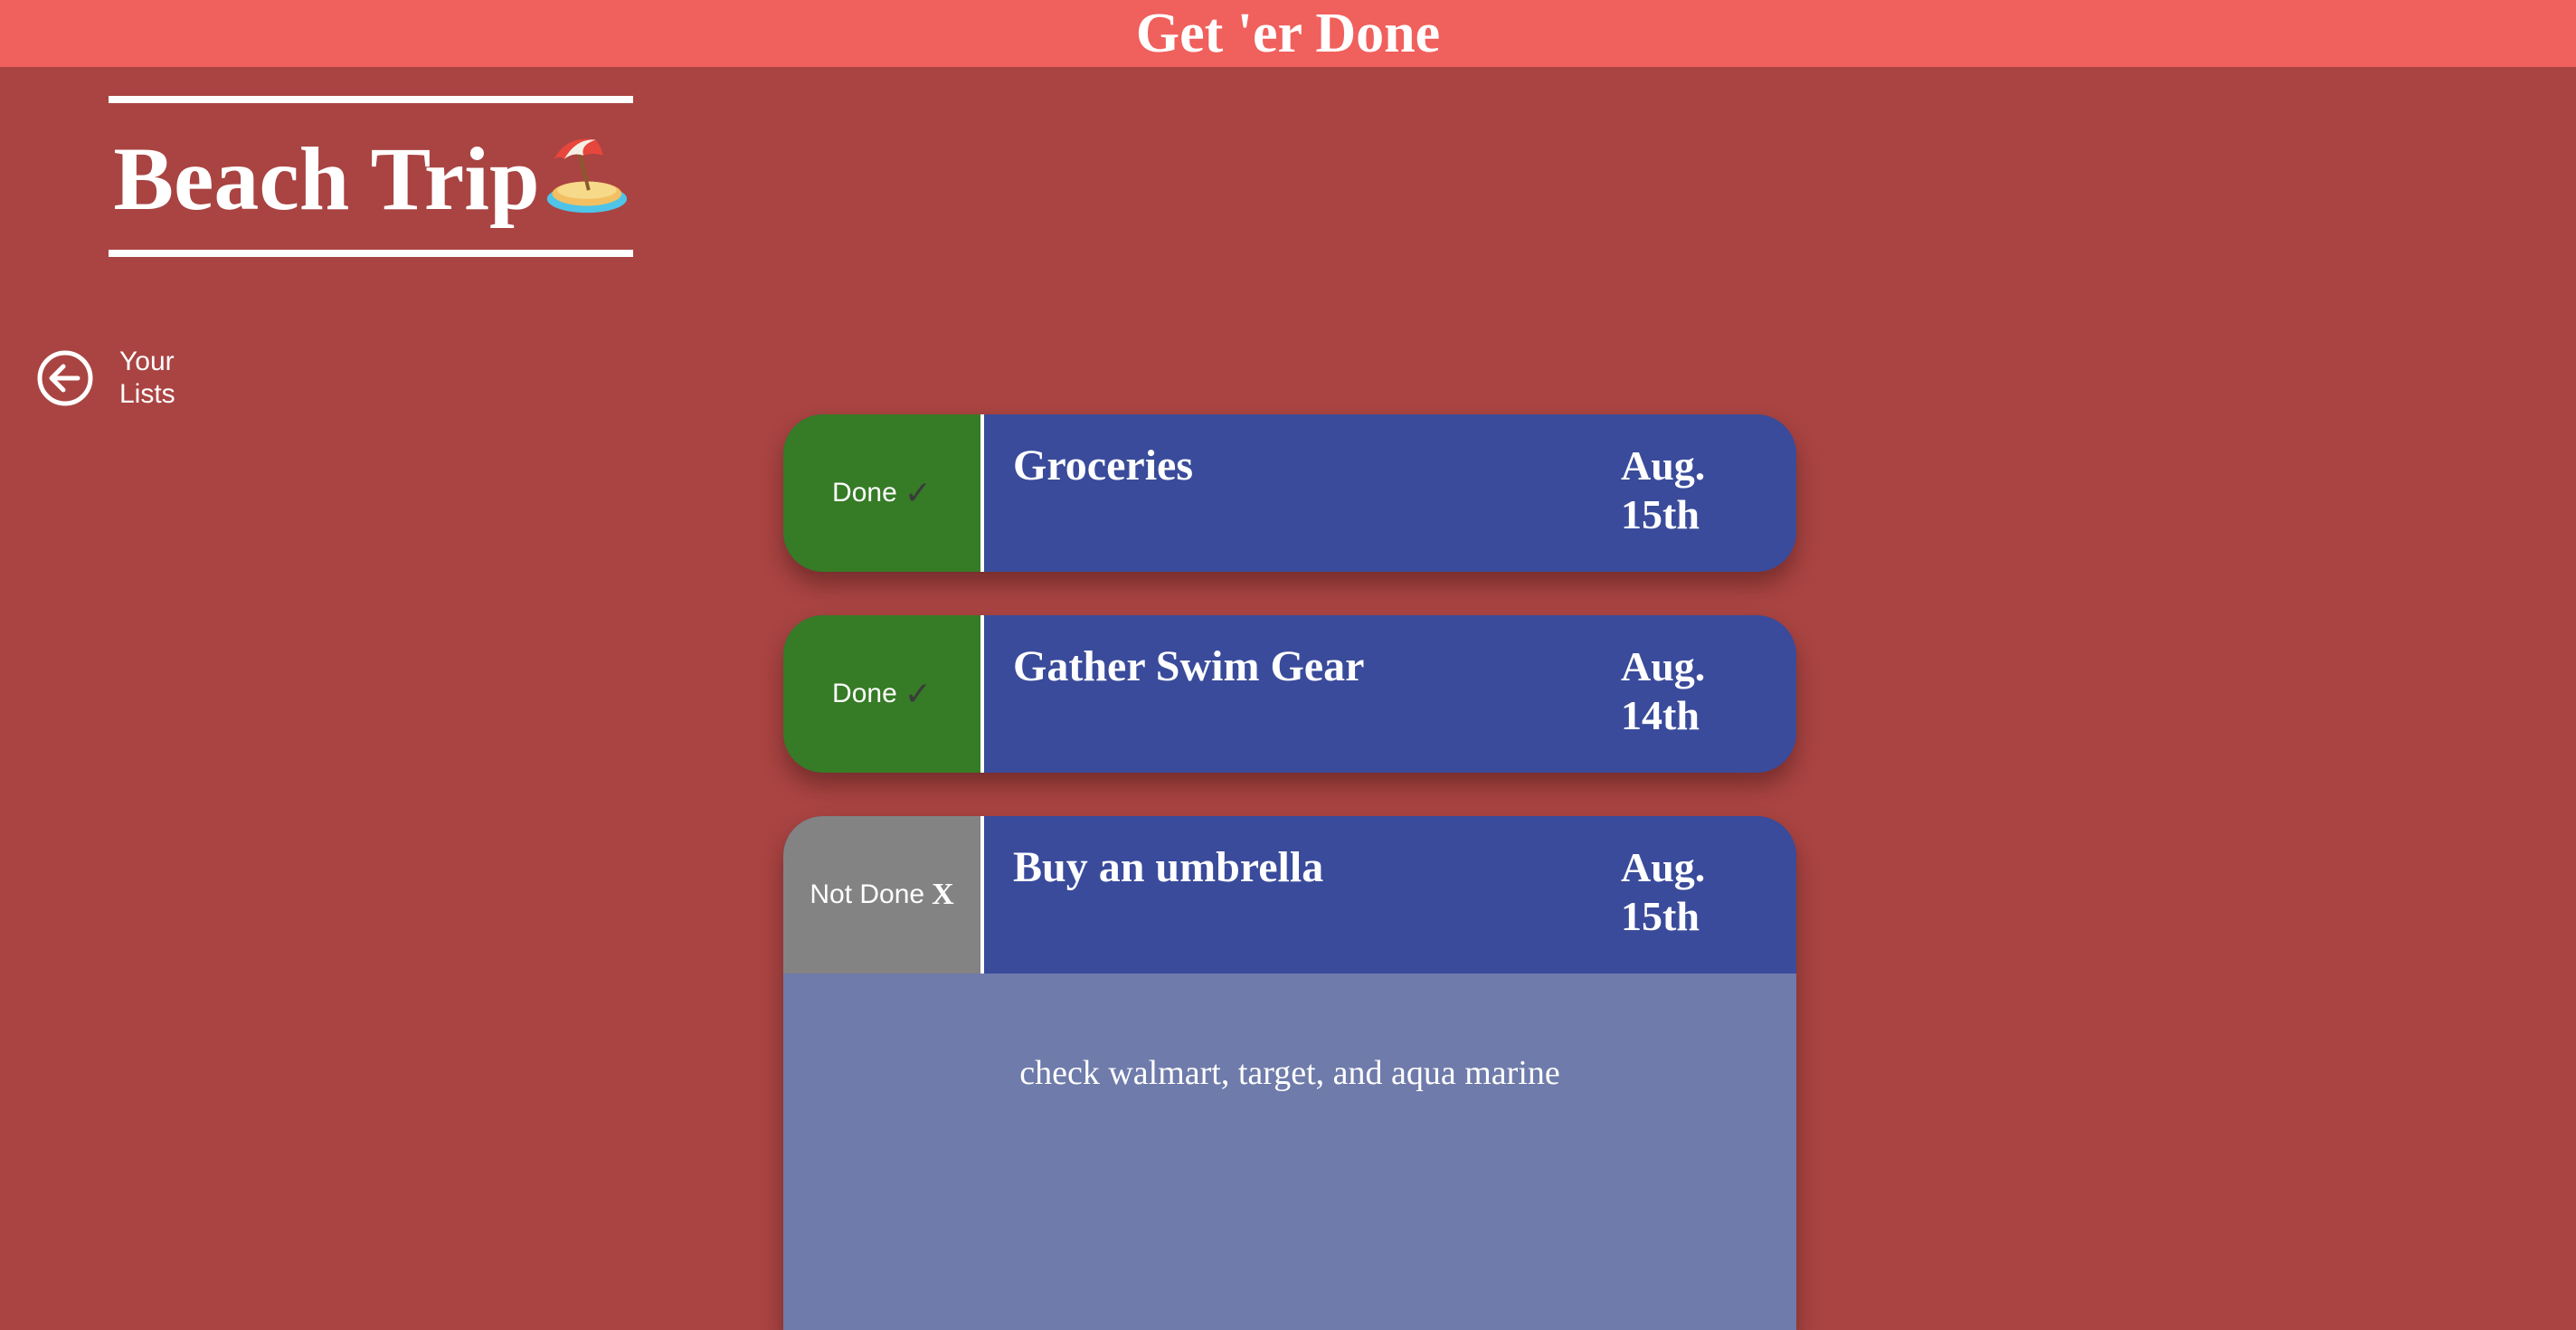 The height and width of the screenshot is (1330, 2576). I want to click on list-title: Beach Trip, so click(371, 177).